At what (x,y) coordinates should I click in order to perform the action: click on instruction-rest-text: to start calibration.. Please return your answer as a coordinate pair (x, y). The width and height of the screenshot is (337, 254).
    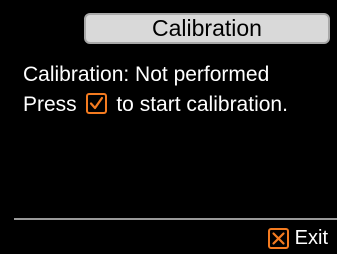
    Looking at the image, I should click on (199, 104).